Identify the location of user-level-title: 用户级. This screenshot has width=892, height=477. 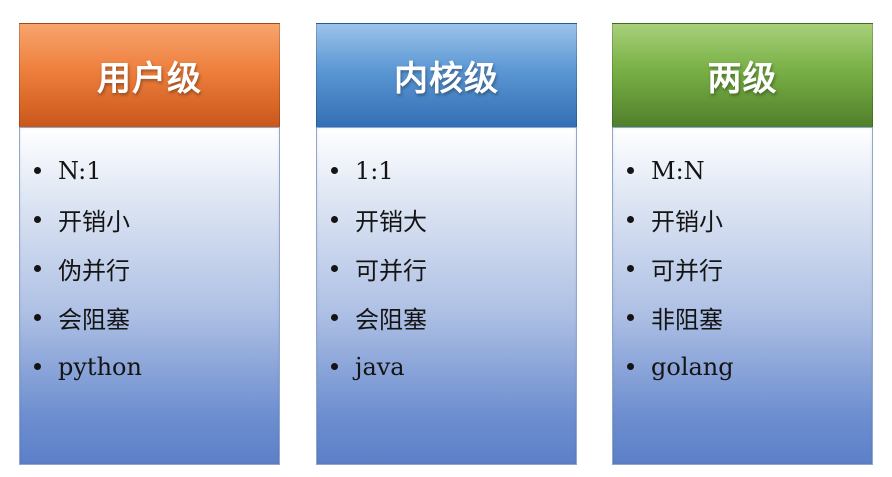
(149, 79).